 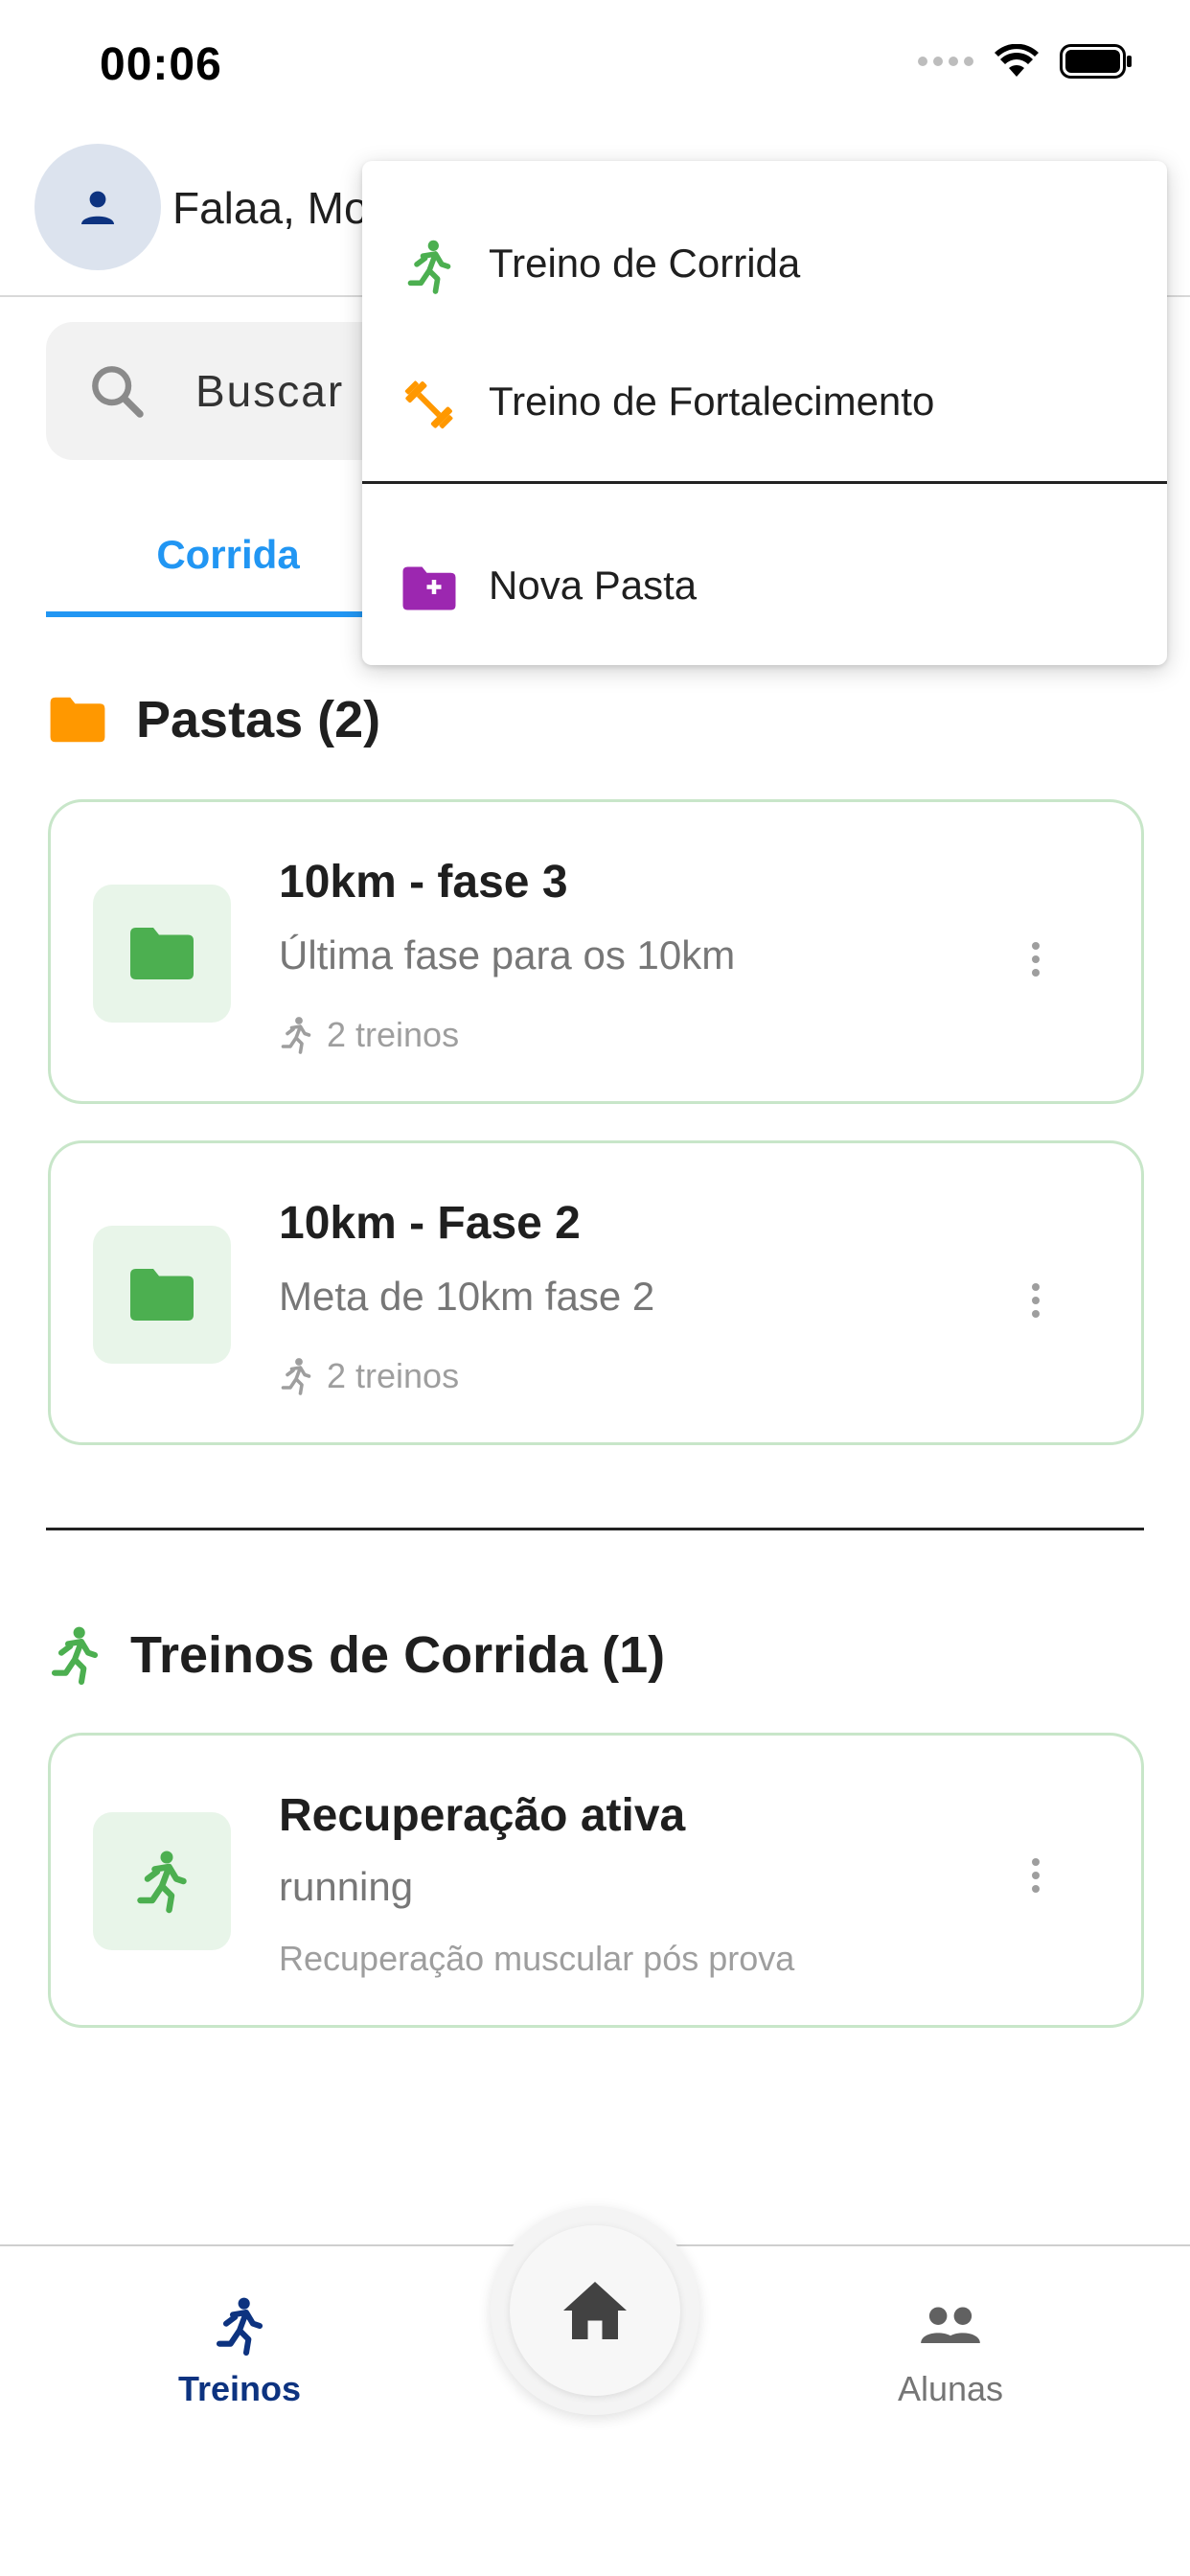 What do you see at coordinates (508, 955) in the screenshot?
I see `folder-subtitle: Última fase para os 10km` at bounding box center [508, 955].